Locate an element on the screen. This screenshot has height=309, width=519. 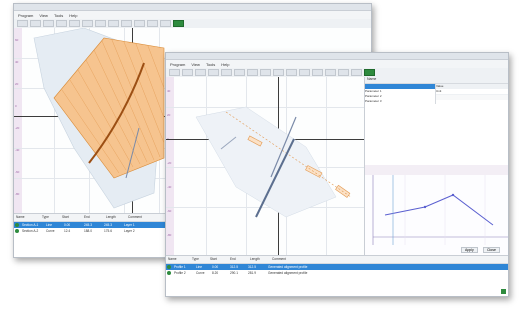
front-drawing-geometry is located at coordinates (273, 162).